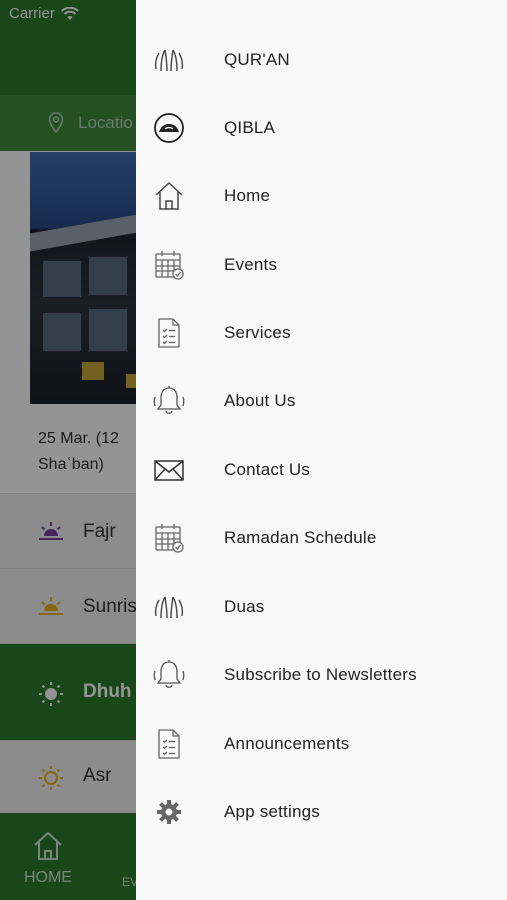 This screenshot has height=900, width=507. Describe the element at coordinates (244, 606) in the screenshot. I see `menu-item-label: Duas` at that location.